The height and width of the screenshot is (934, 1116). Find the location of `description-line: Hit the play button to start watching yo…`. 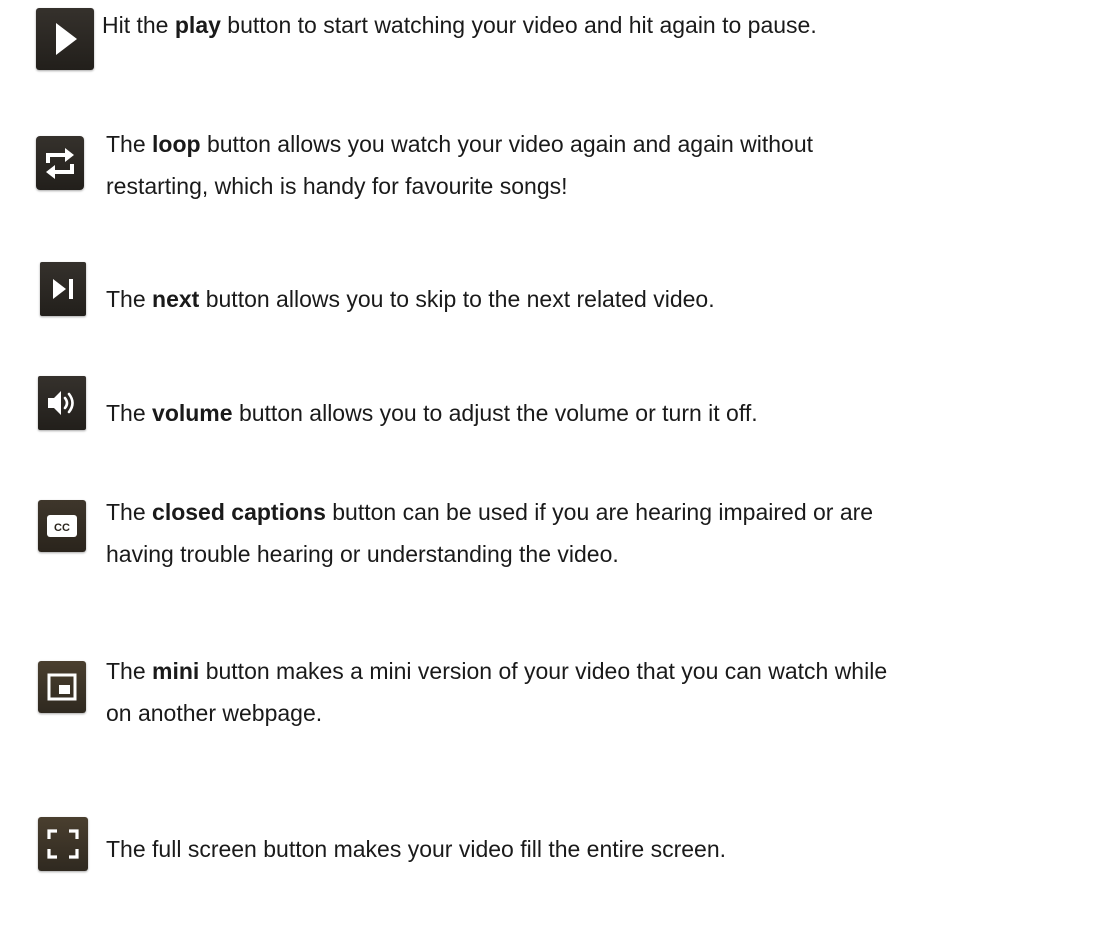

description-line: Hit the play button to start watching yo… is located at coordinates (459, 25).